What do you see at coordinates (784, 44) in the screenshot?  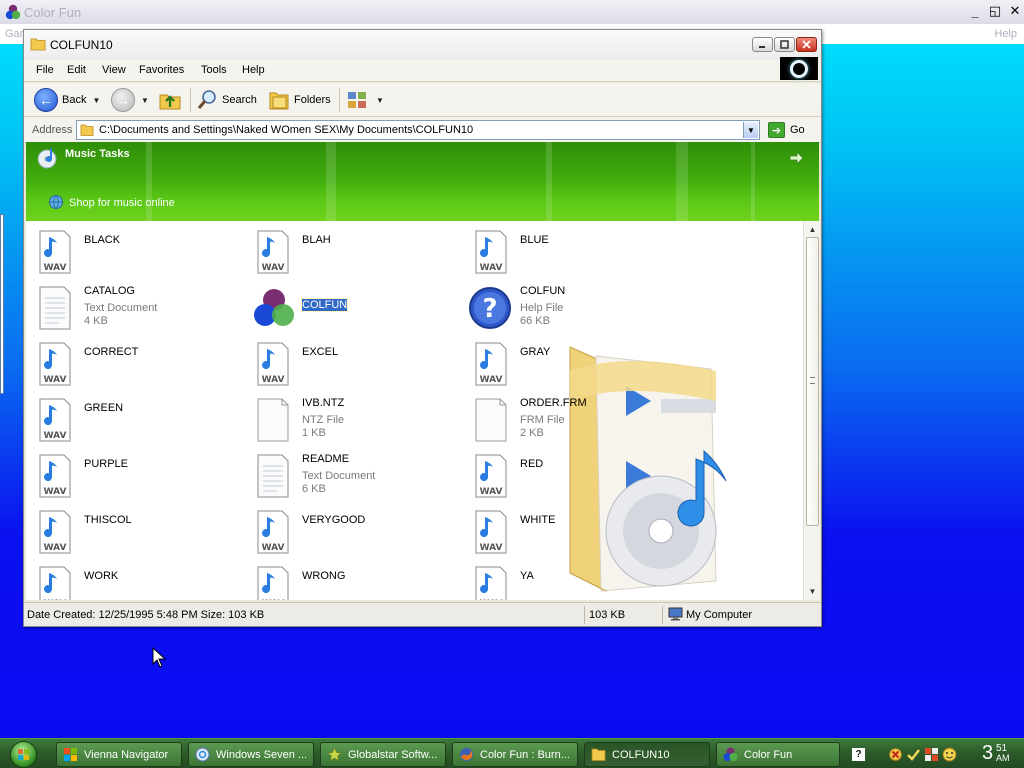 I see `maximize-button` at bounding box center [784, 44].